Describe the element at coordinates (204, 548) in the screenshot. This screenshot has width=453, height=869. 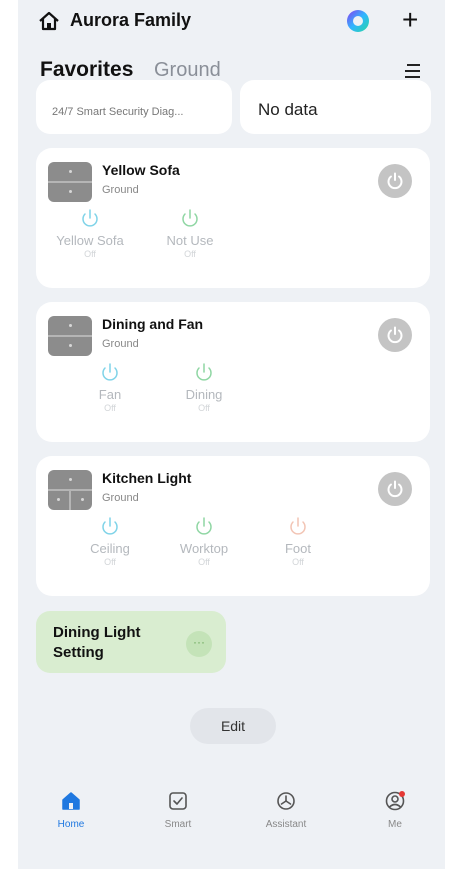
I see `gang-label: Worktop` at that location.